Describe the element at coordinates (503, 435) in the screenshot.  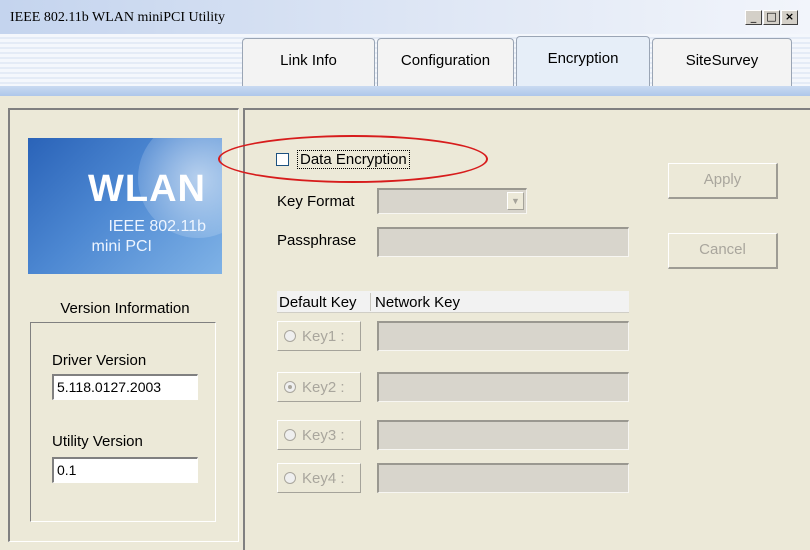
I see `key3-input` at that location.